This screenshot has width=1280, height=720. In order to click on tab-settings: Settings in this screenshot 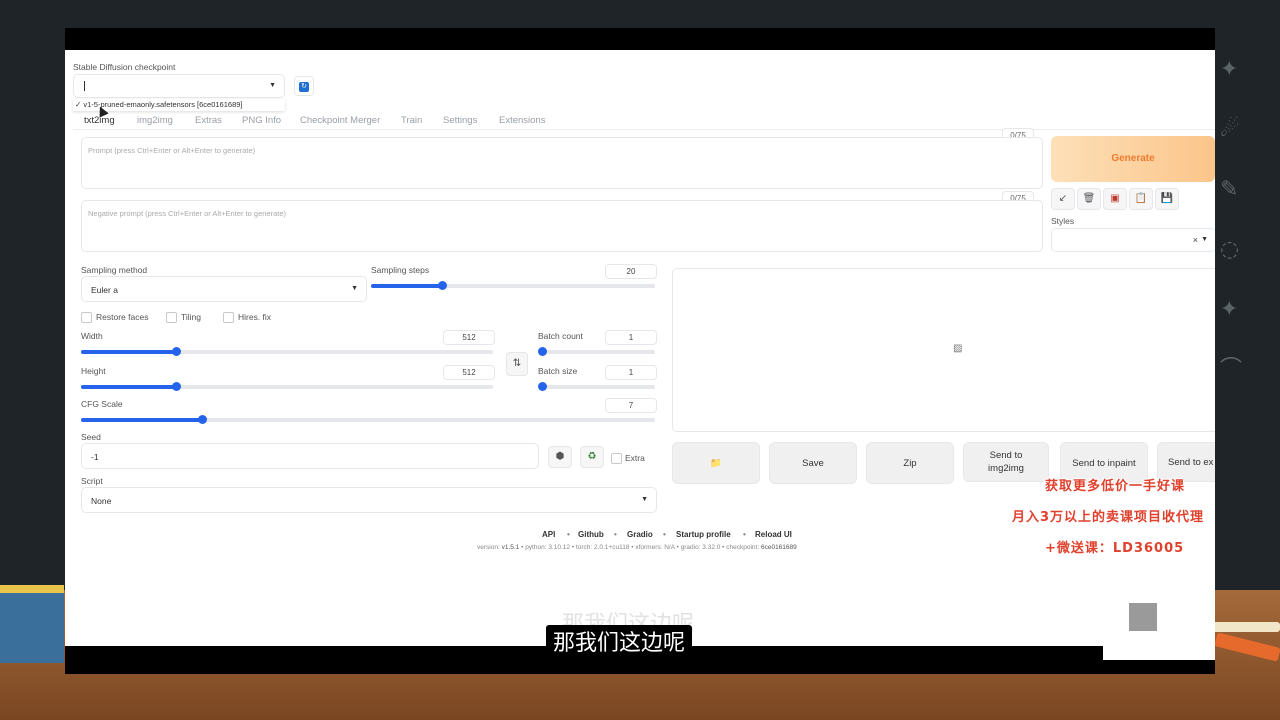, I will do `click(460, 120)`.